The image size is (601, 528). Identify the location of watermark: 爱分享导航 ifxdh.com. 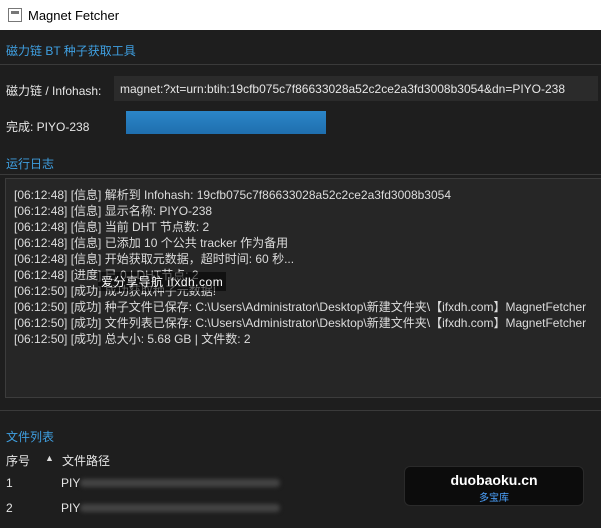
(162, 281).